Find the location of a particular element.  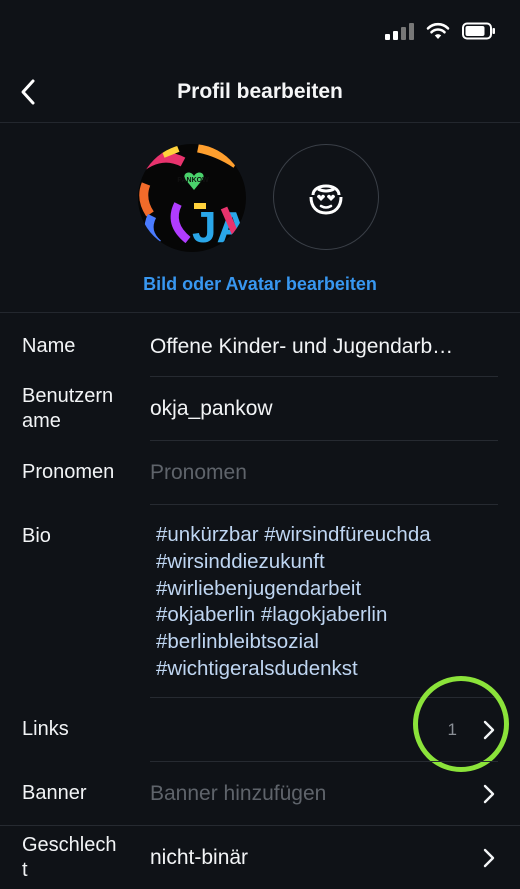

avatar-option is located at coordinates (326, 197).